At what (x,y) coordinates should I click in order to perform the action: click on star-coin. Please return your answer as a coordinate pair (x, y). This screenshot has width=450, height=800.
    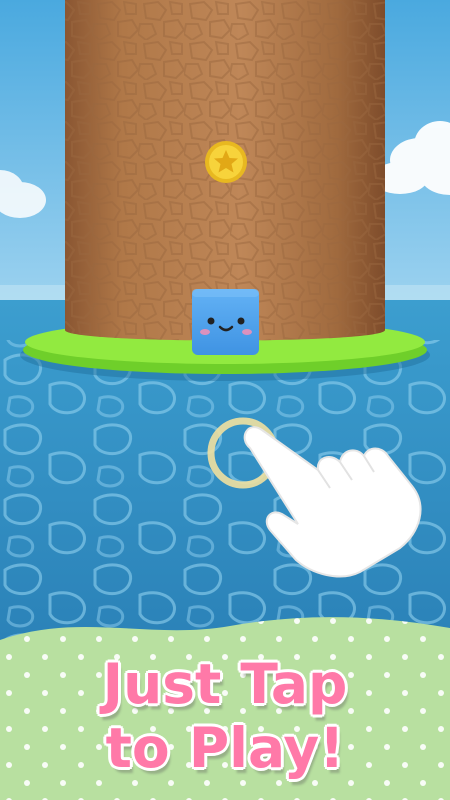
    Looking at the image, I should click on (226, 162).